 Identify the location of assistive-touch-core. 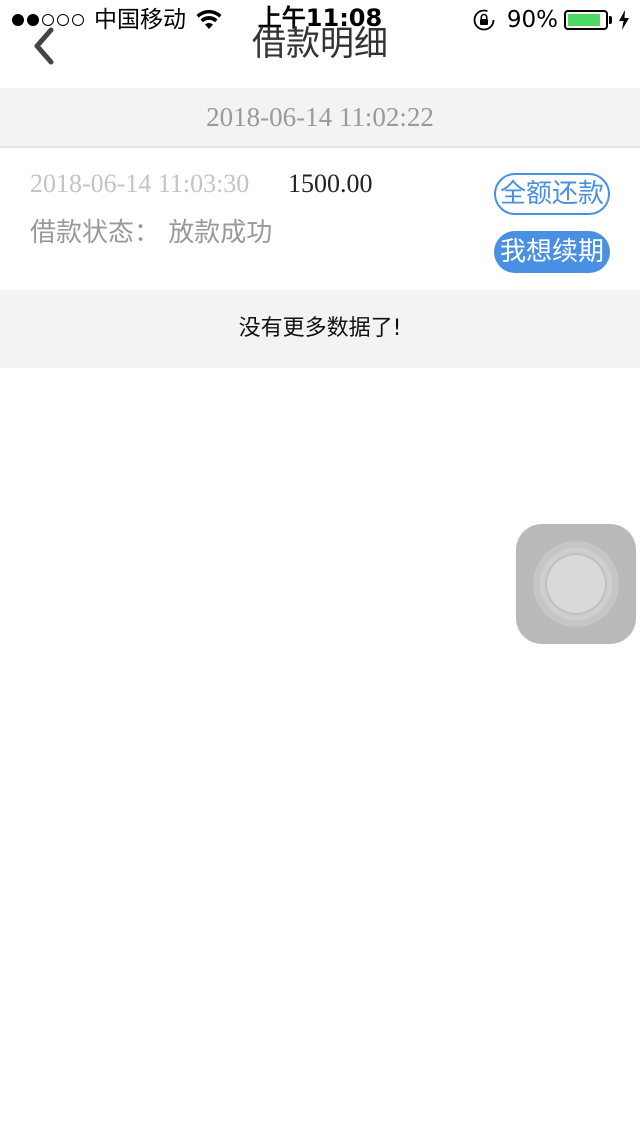
(576, 584).